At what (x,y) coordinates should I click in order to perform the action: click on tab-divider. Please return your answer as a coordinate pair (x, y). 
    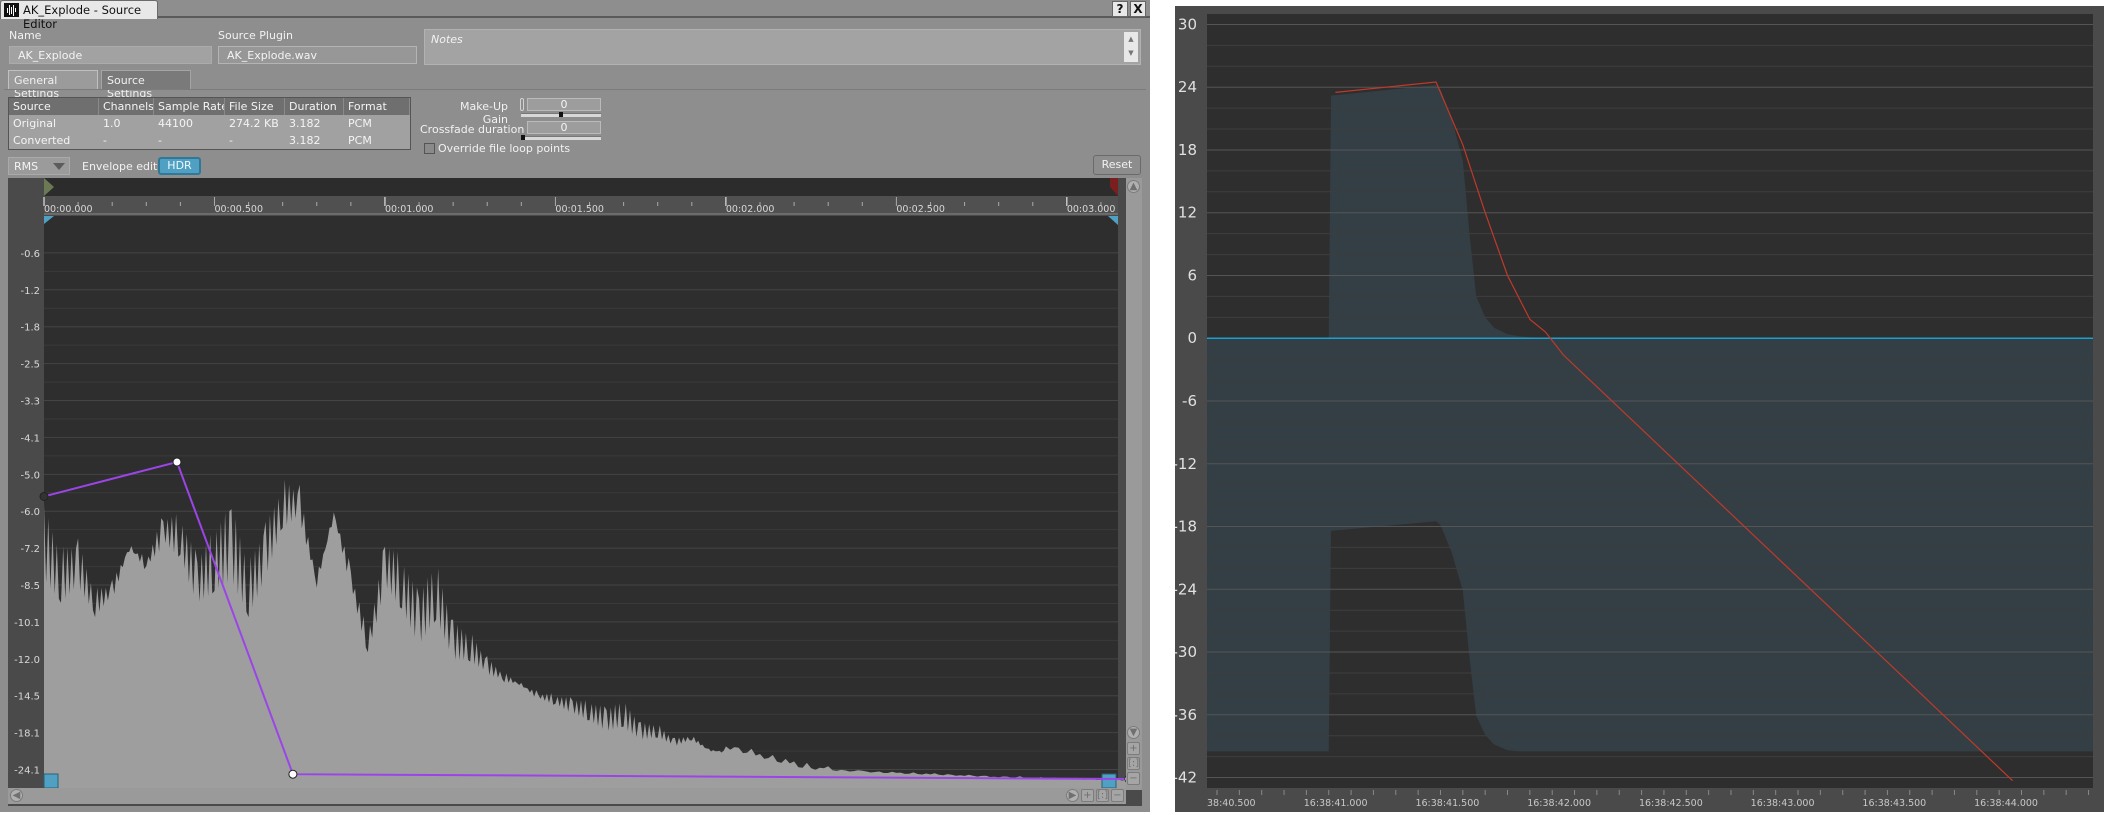
    Looking at the image, I should click on (575, 89).